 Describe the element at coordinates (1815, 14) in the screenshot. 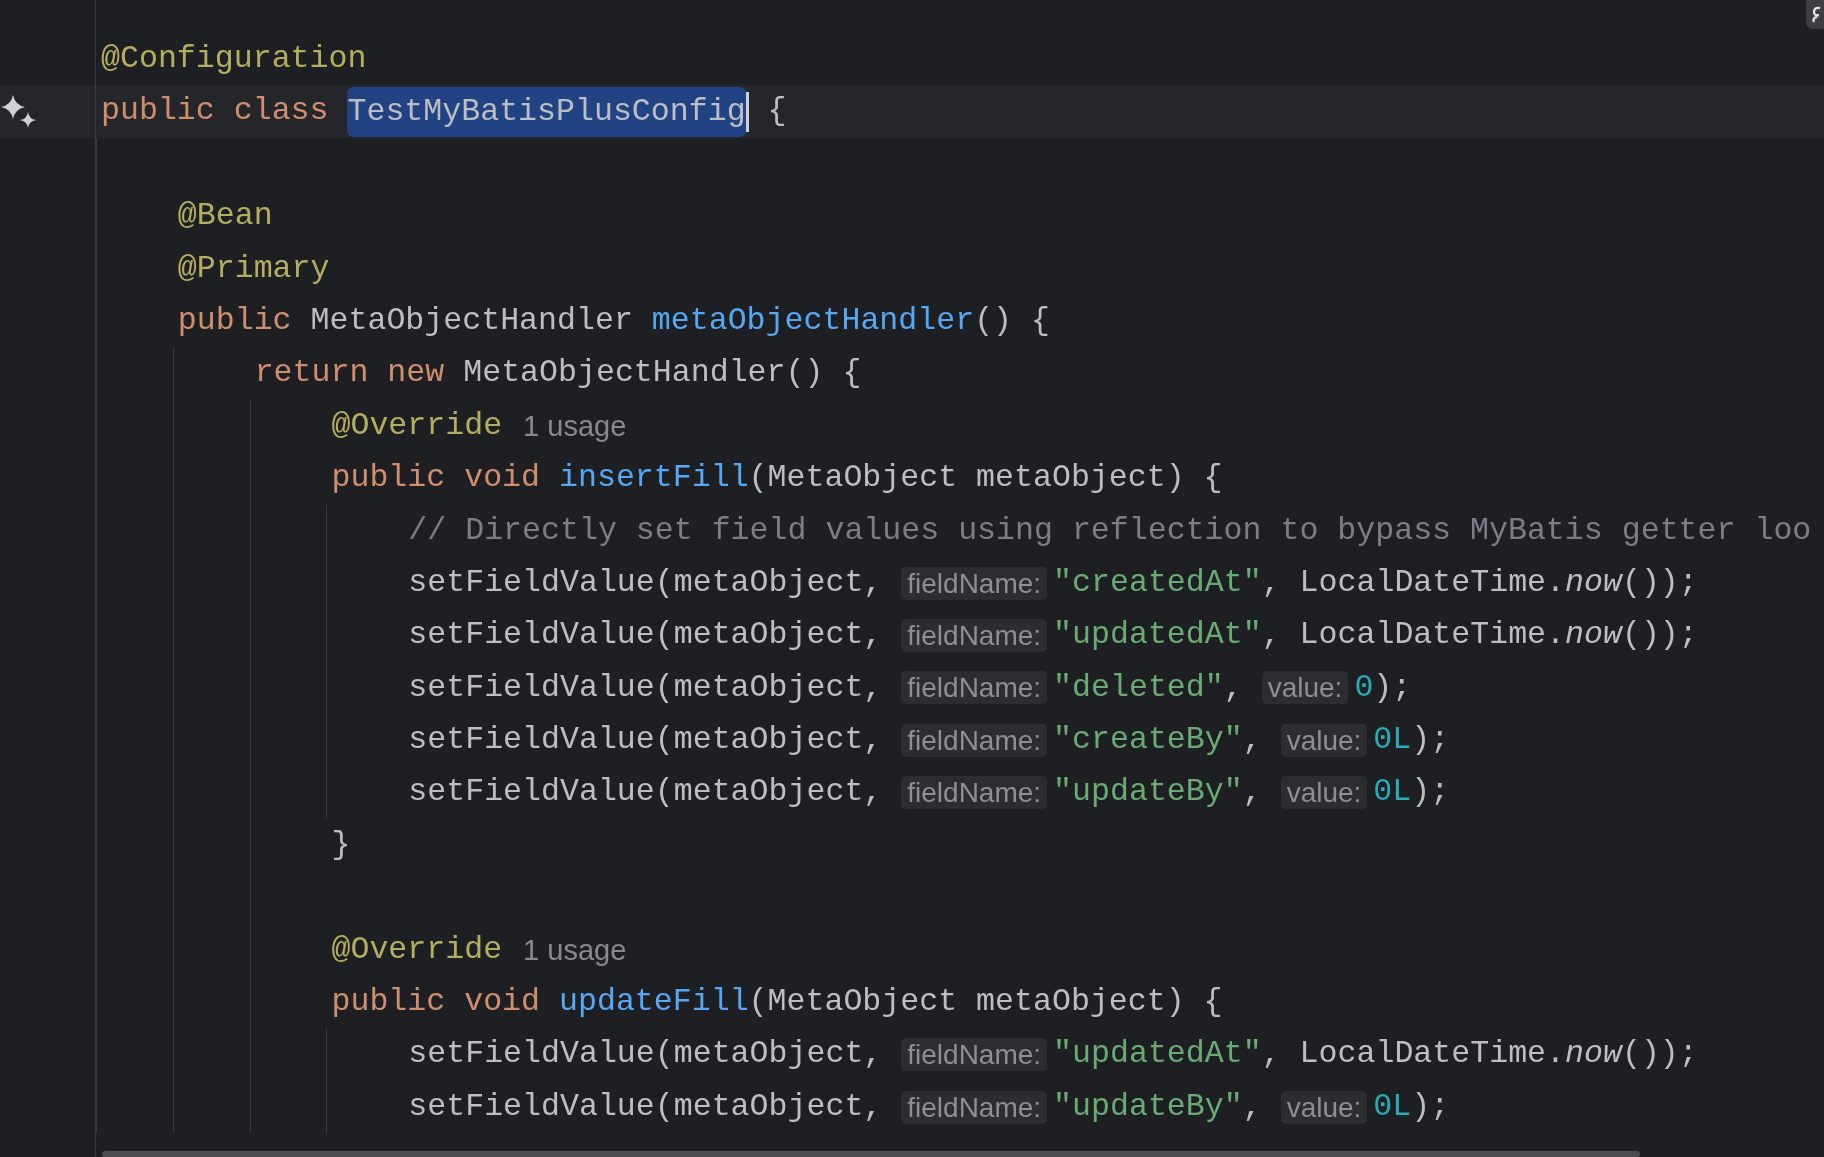

I see `toolbar-button` at that location.